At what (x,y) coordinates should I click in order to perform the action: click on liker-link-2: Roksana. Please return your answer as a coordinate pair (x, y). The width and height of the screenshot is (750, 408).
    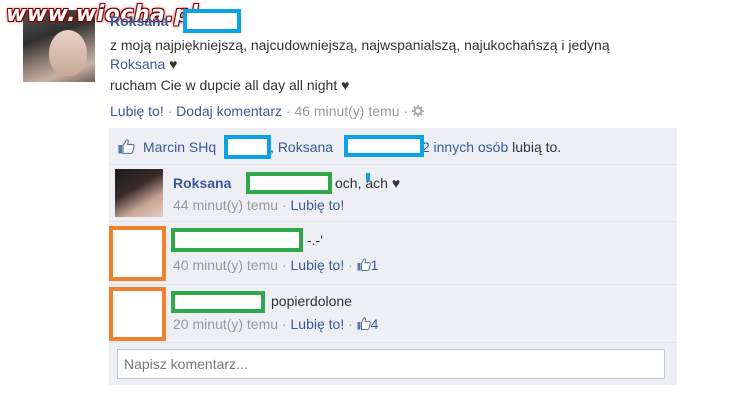
    Looking at the image, I should click on (305, 147).